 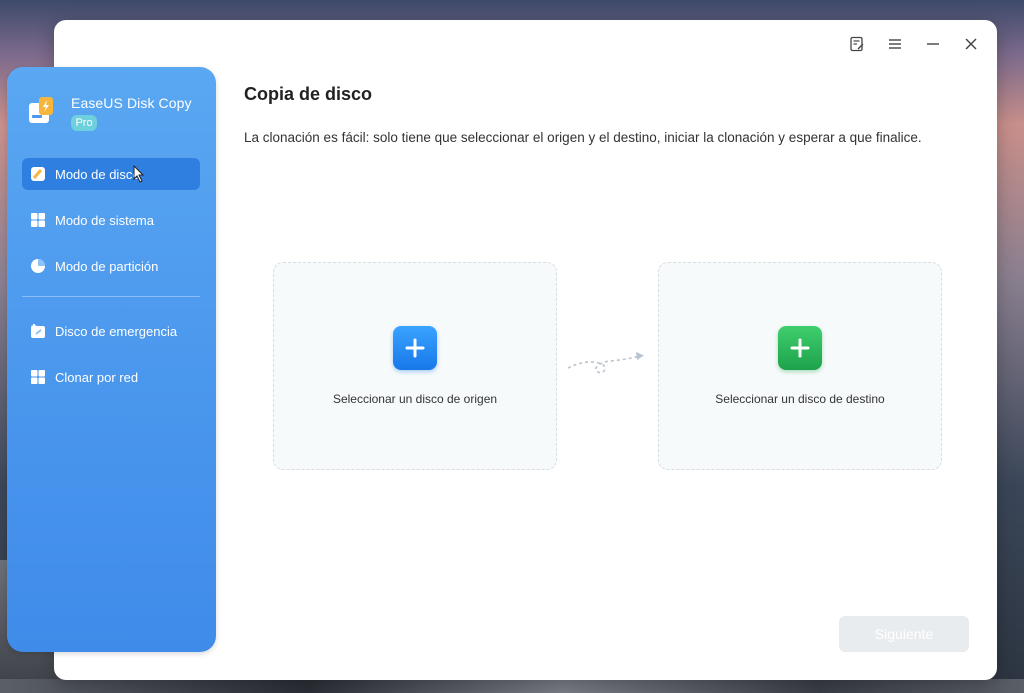 What do you see at coordinates (914, 44) in the screenshot?
I see `titlebar-controls` at bounding box center [914, 44].